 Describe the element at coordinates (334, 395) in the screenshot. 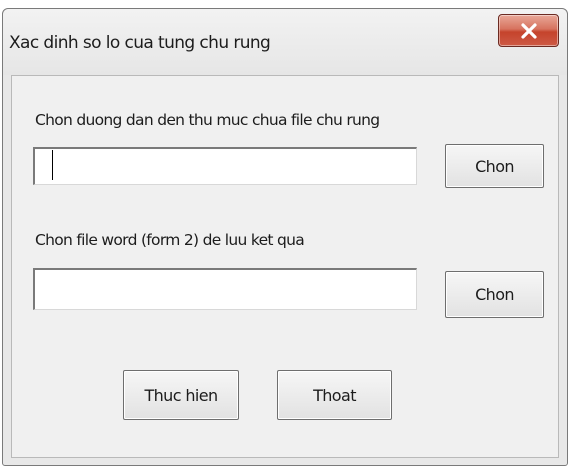

I see `exit-button: Thoat` at that location.